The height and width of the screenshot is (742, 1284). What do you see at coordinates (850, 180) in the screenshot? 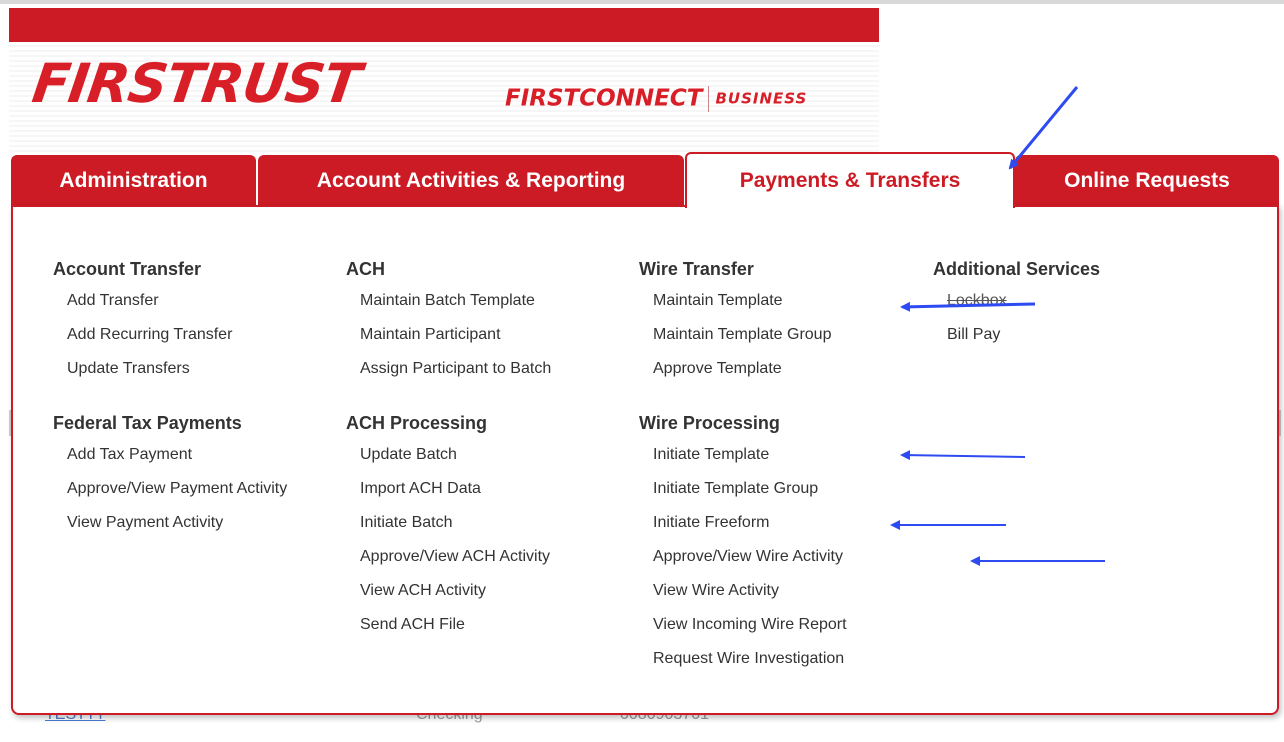
I see `tab-payments-transfers: Payments & Transfers` at bounding box center [850, 180].